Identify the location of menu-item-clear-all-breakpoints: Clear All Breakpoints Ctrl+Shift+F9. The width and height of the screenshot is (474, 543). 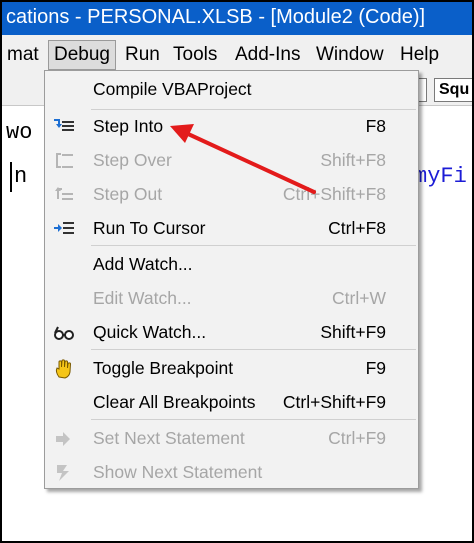
(231, 402).